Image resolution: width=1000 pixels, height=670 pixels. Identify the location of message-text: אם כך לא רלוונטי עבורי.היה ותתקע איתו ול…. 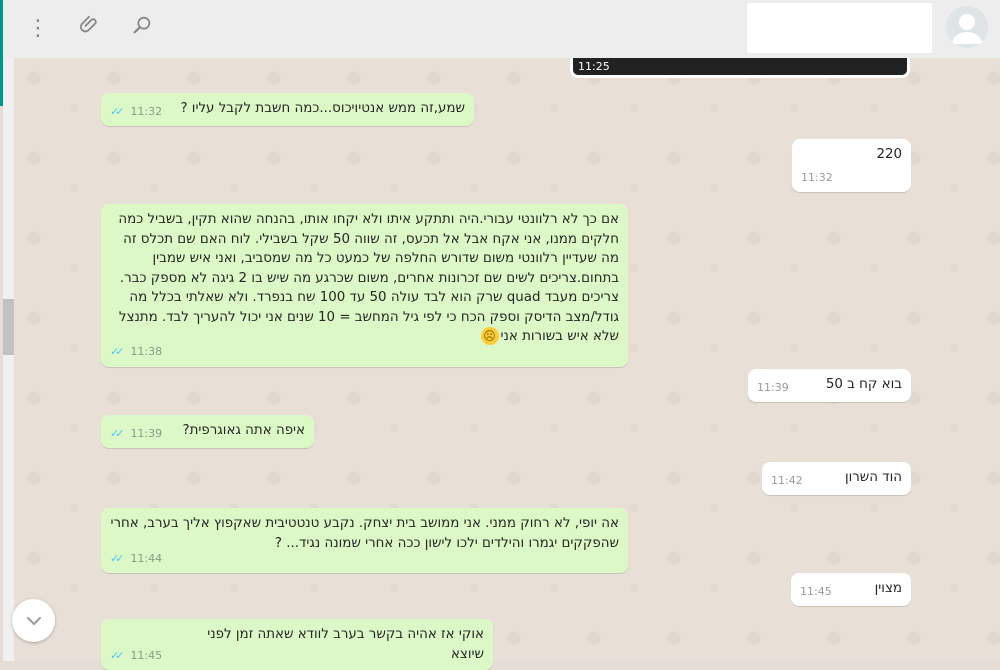
(368, 278).